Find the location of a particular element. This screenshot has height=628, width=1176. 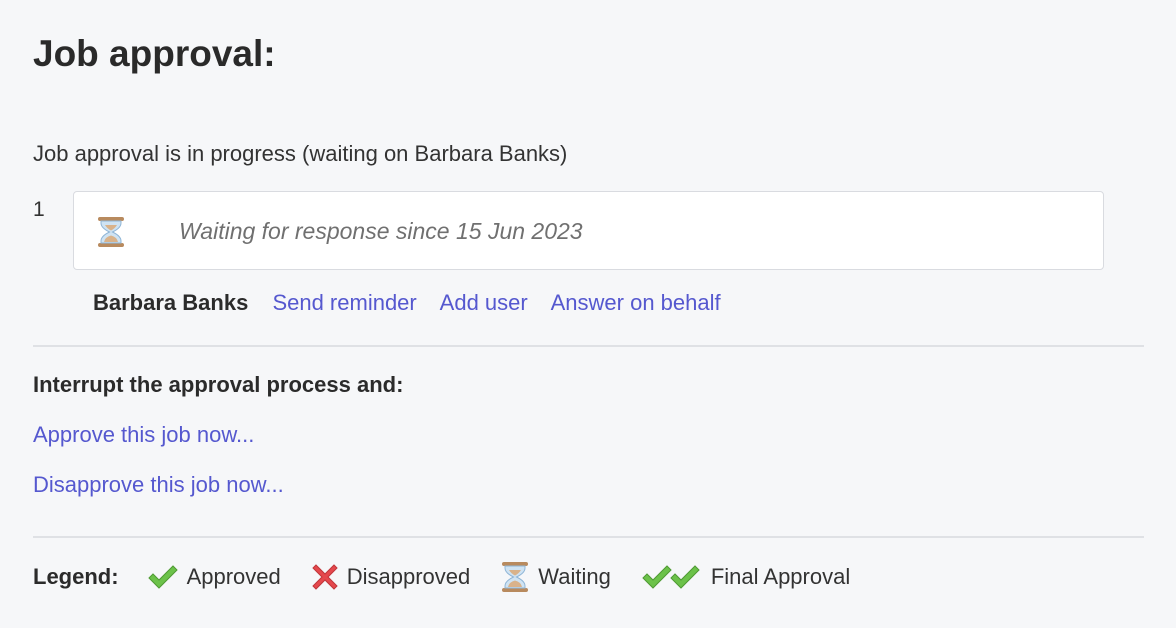

page-title: Job approval: is located at coordinates (154, 53).